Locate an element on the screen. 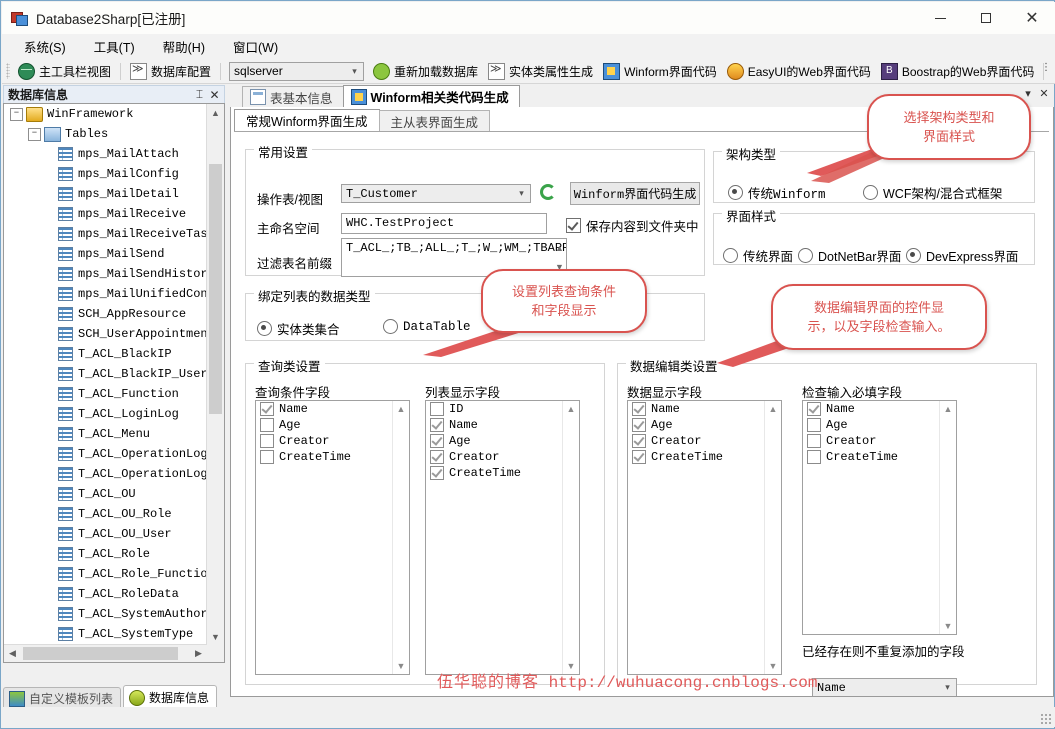  radio-devexpress-ui: DevExpress界面 is located at coordinates (962, 255).